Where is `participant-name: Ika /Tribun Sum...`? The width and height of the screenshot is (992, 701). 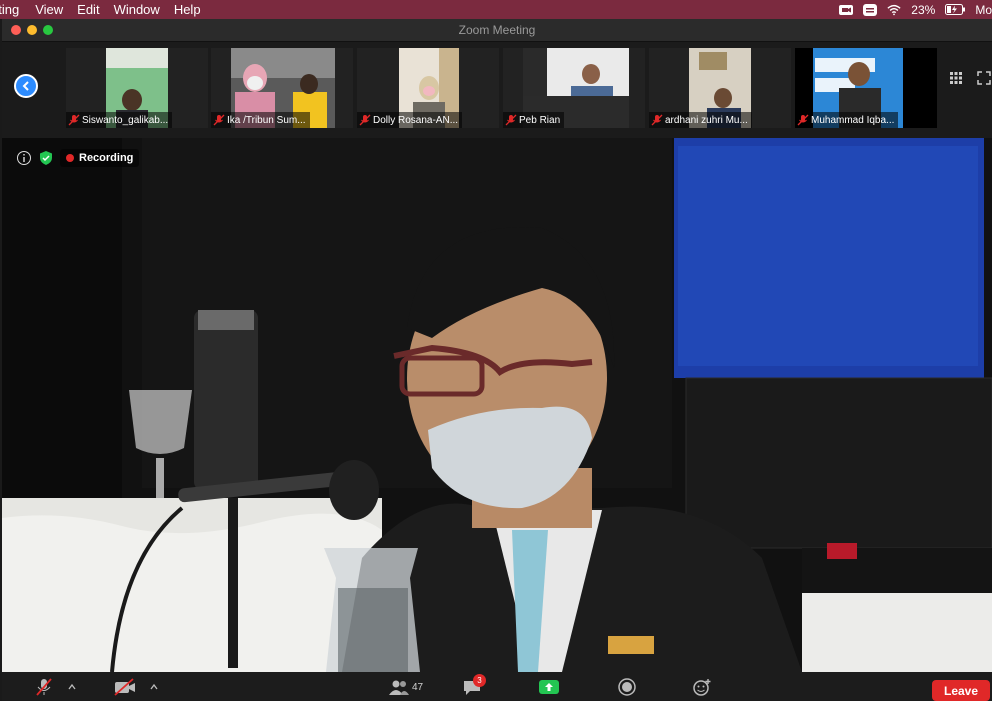 participant-name: Ika /Tribun Sum... is located at coordinates (266, 120).